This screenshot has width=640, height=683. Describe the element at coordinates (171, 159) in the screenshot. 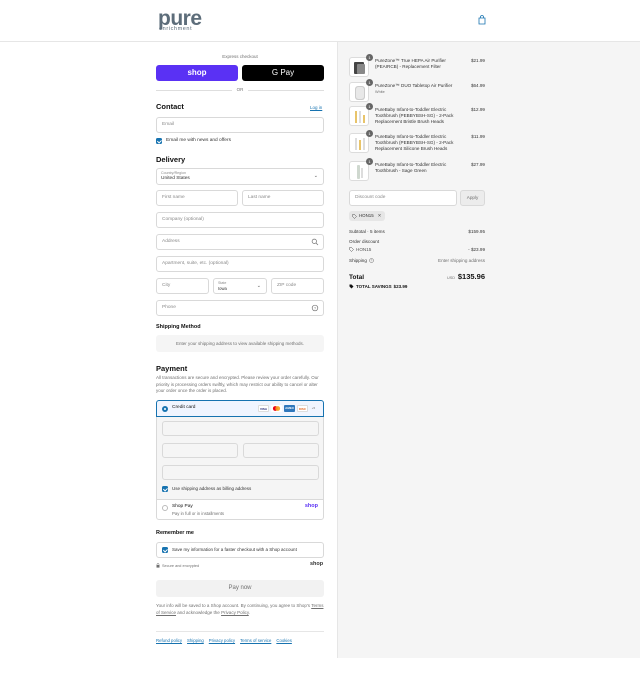

I see `delivery-heading: Delivery` at that location.